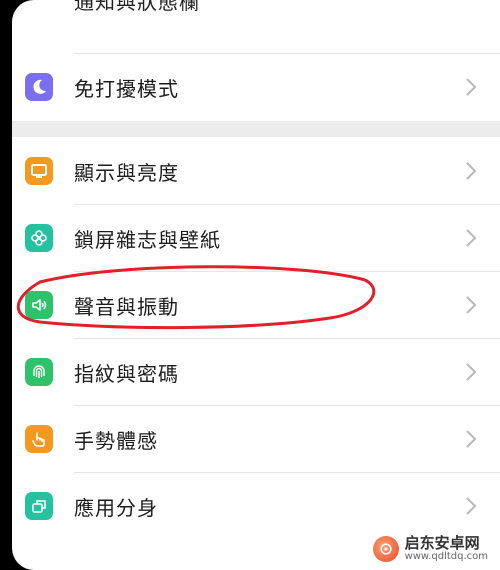 The width and height of the screenshot is (500, 570). What do you see at coordinates (256, 305) in the screenshot?
I see `setting-sound: 聲音與振動` at bounding box center [256, 305].